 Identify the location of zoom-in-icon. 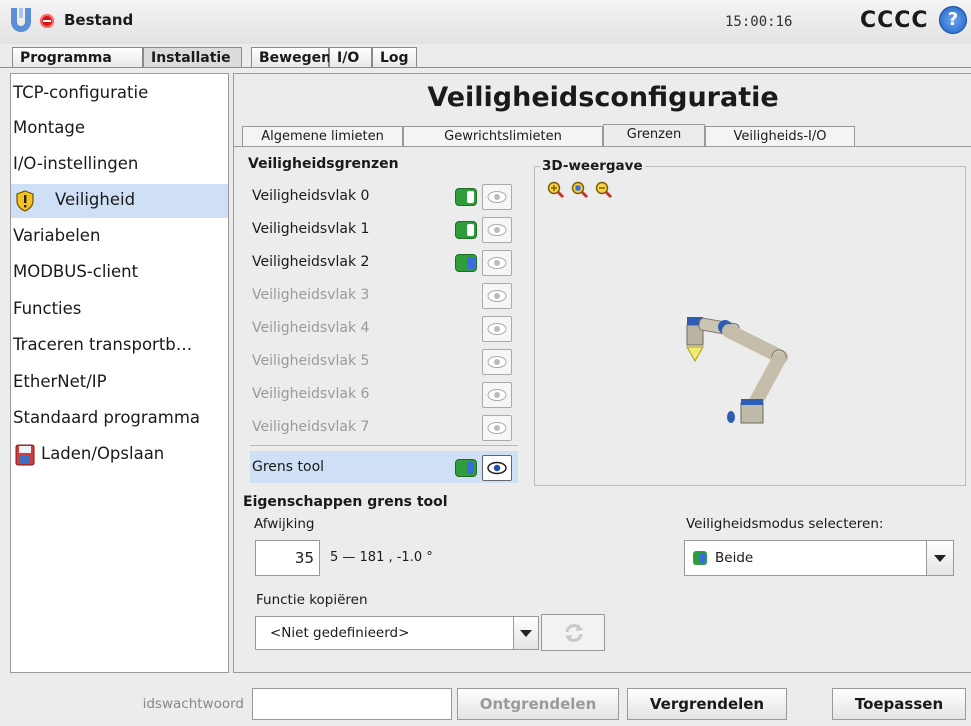
(556, 190).